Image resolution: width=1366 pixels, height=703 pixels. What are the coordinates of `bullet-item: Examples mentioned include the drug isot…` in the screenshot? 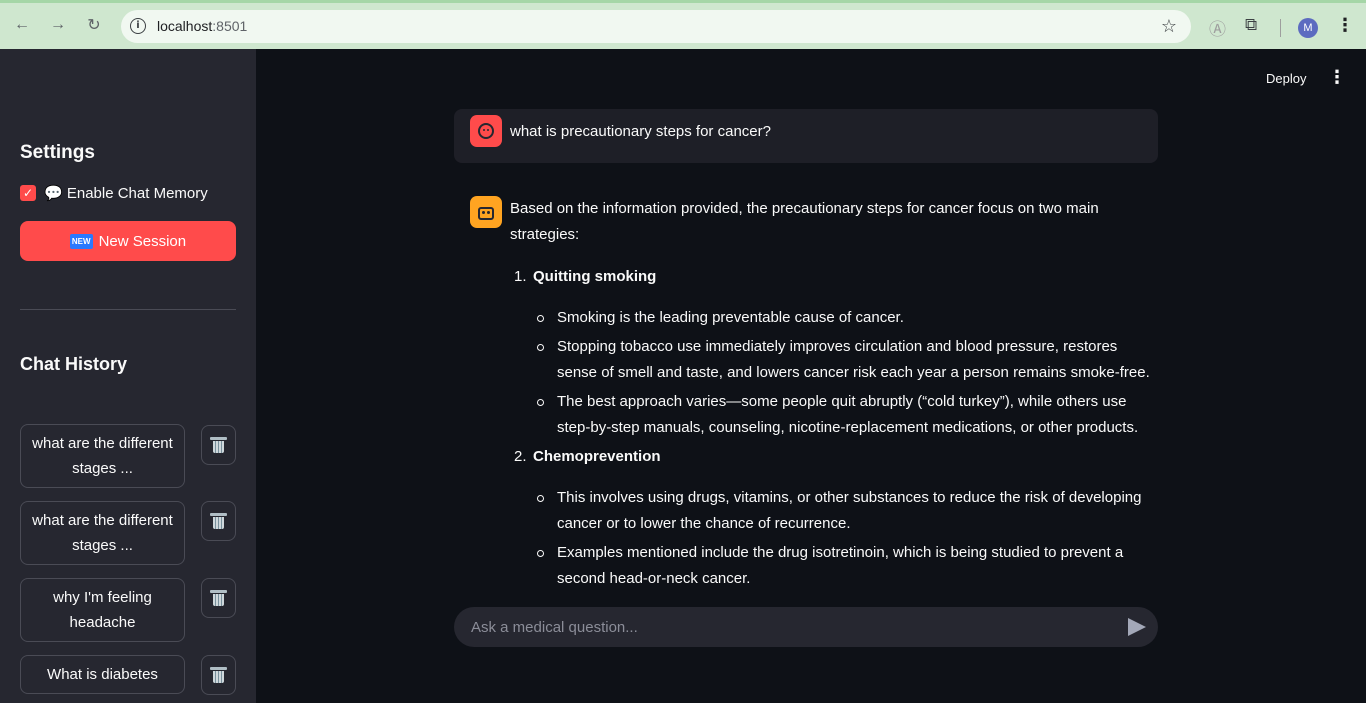 It's located at (846, 566).